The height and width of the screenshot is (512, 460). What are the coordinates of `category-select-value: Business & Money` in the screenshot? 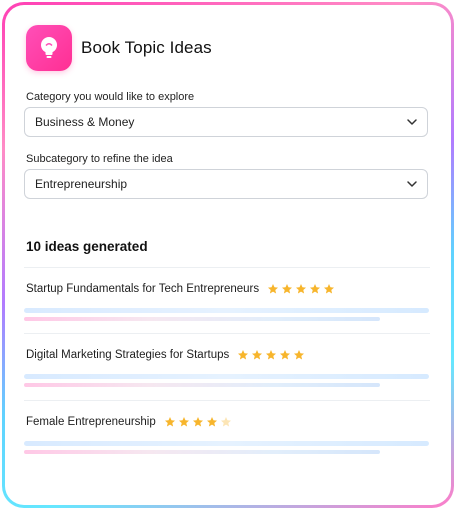 It's located at (85, 122).